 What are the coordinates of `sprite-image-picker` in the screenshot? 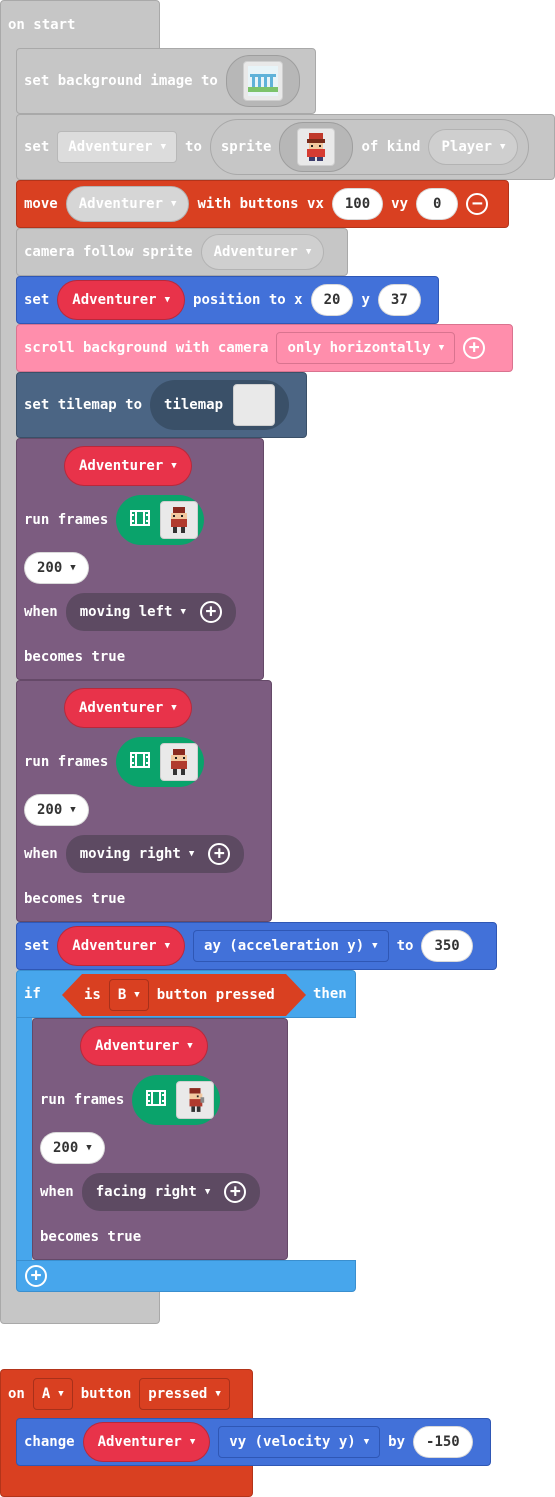 It's located at (316, 147).